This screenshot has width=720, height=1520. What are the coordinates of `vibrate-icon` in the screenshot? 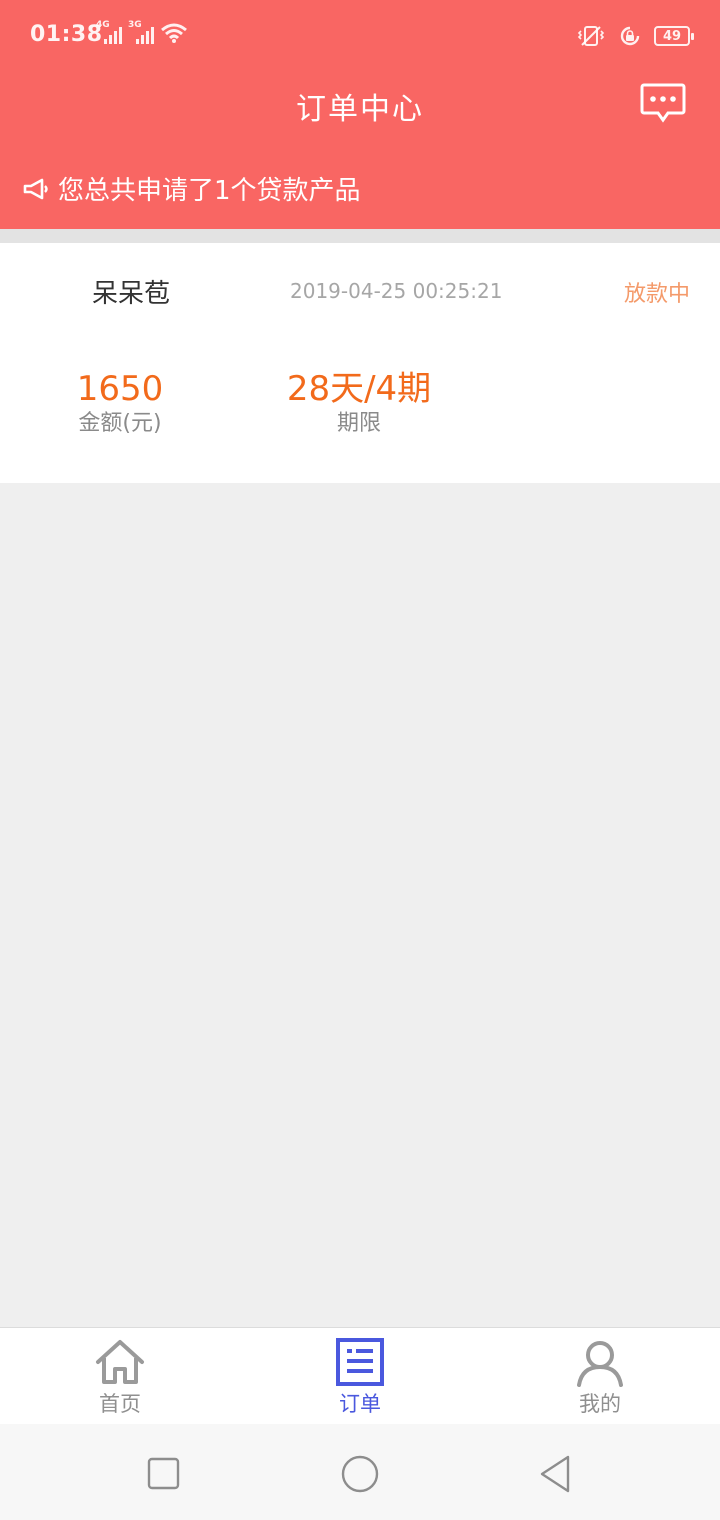 It's located at (591, 36).